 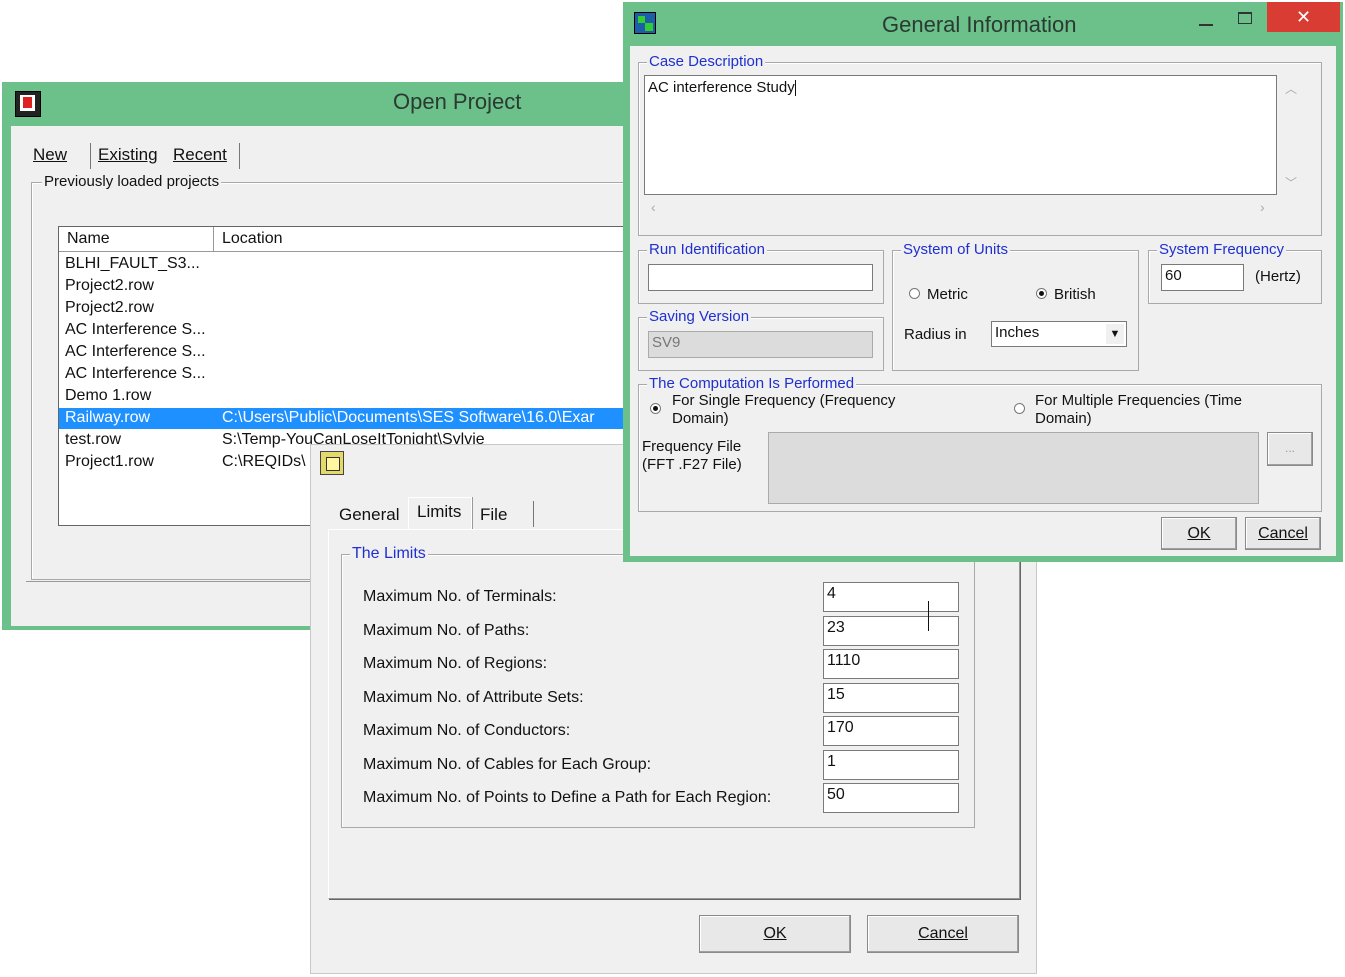 What do you see at coordinates (653, 207) in the screenshot?
I see `scroll-left-icon: ‹` at bounding box center [653, 207].